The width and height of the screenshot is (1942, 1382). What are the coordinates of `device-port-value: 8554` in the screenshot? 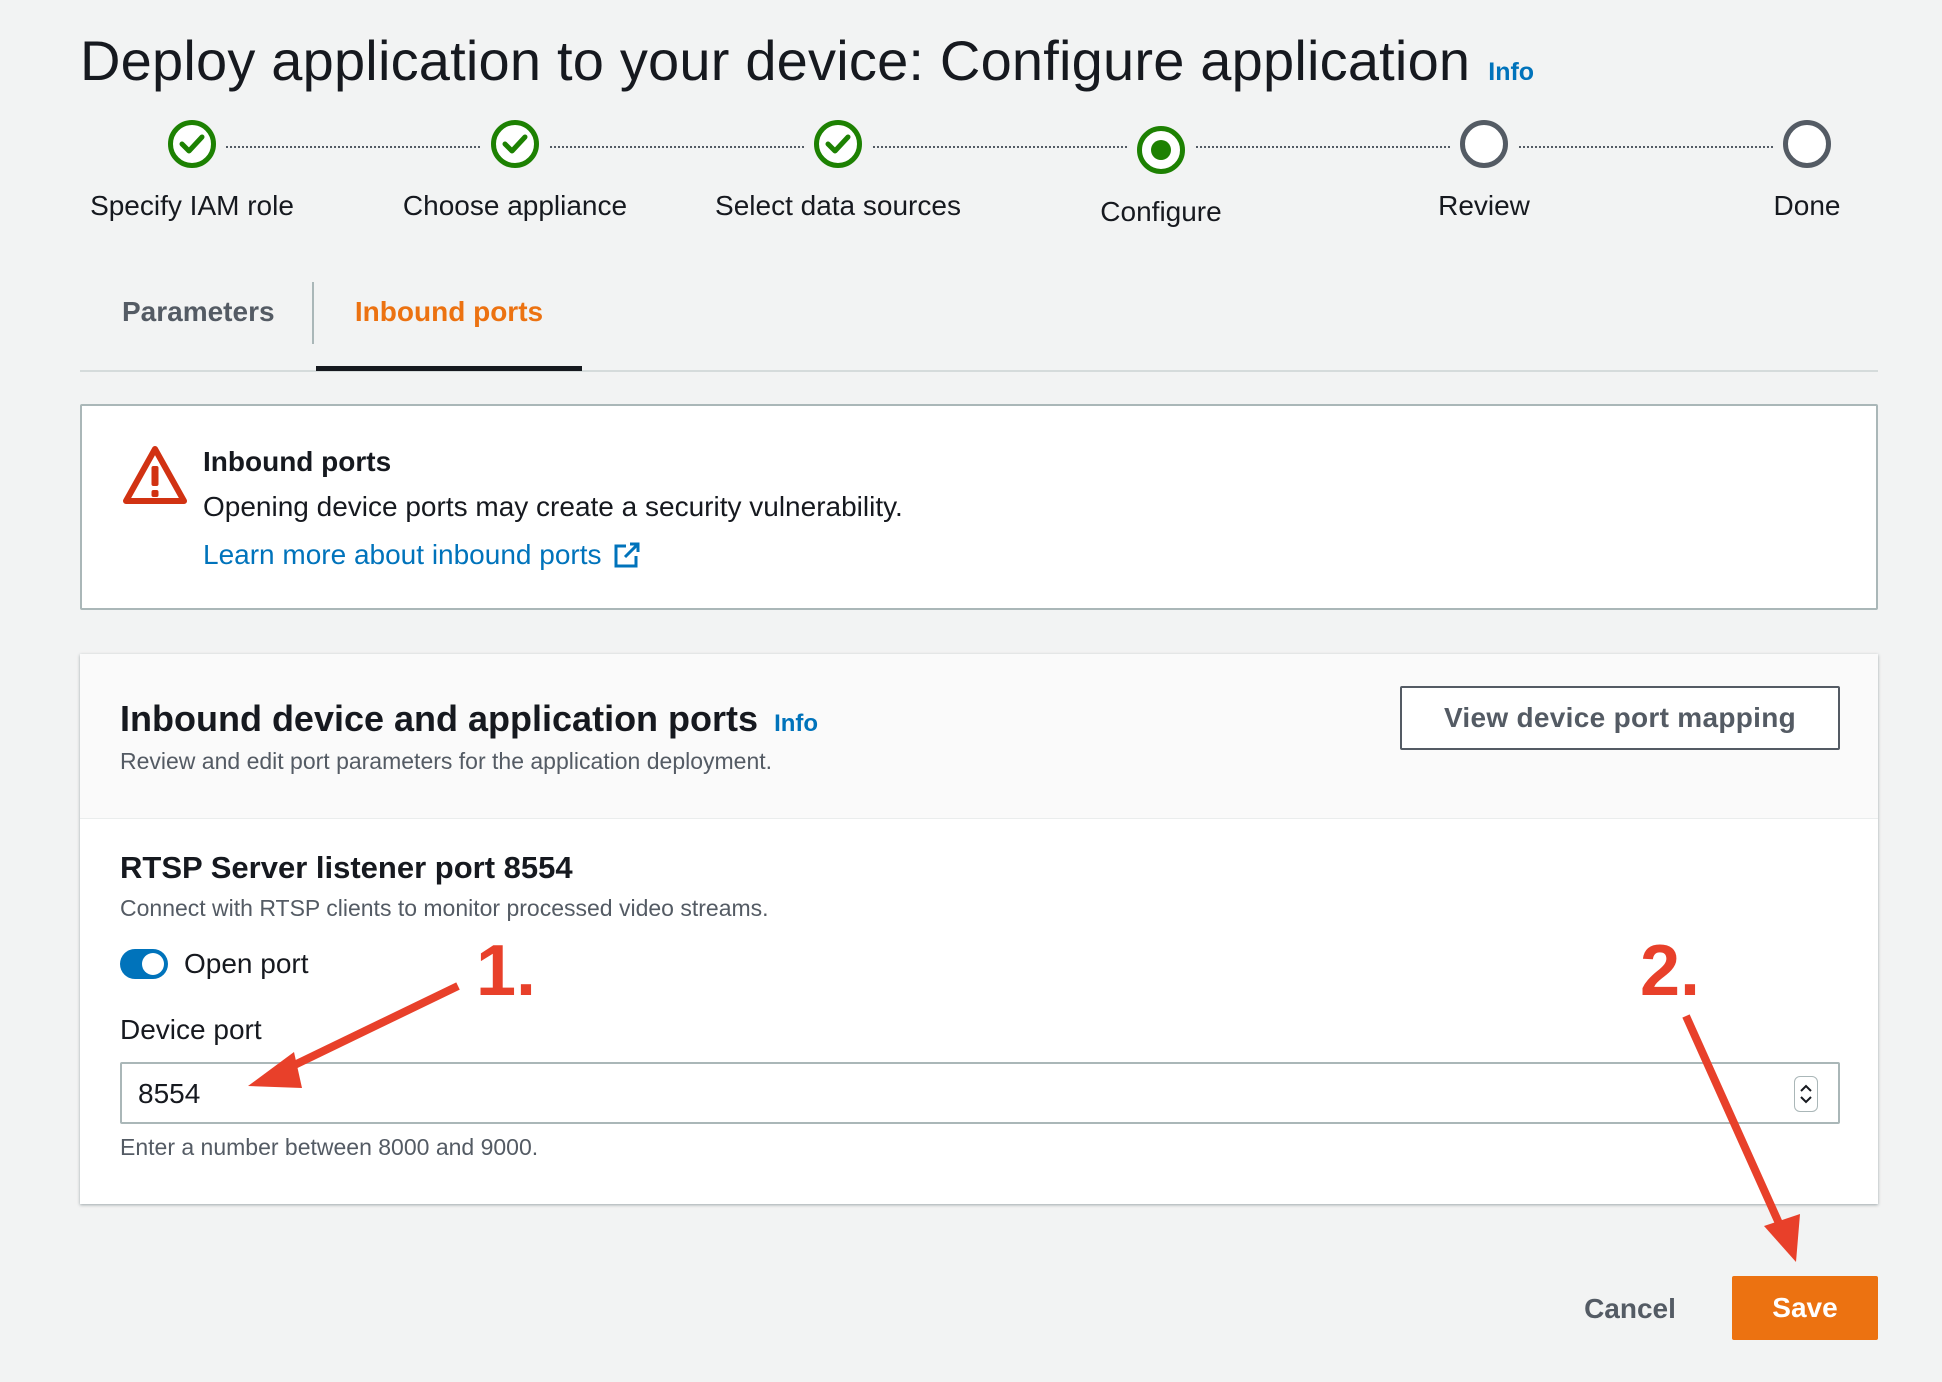 It's located at (169, 1094).